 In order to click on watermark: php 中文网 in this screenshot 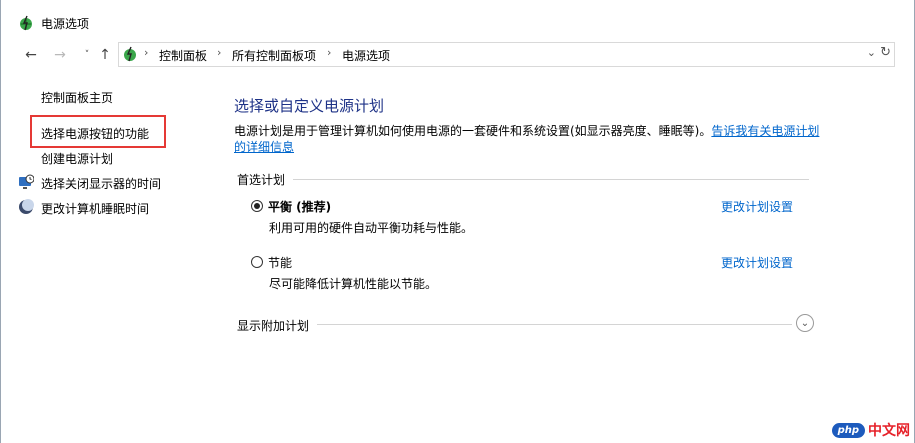, I will do `click(870, 430)`.